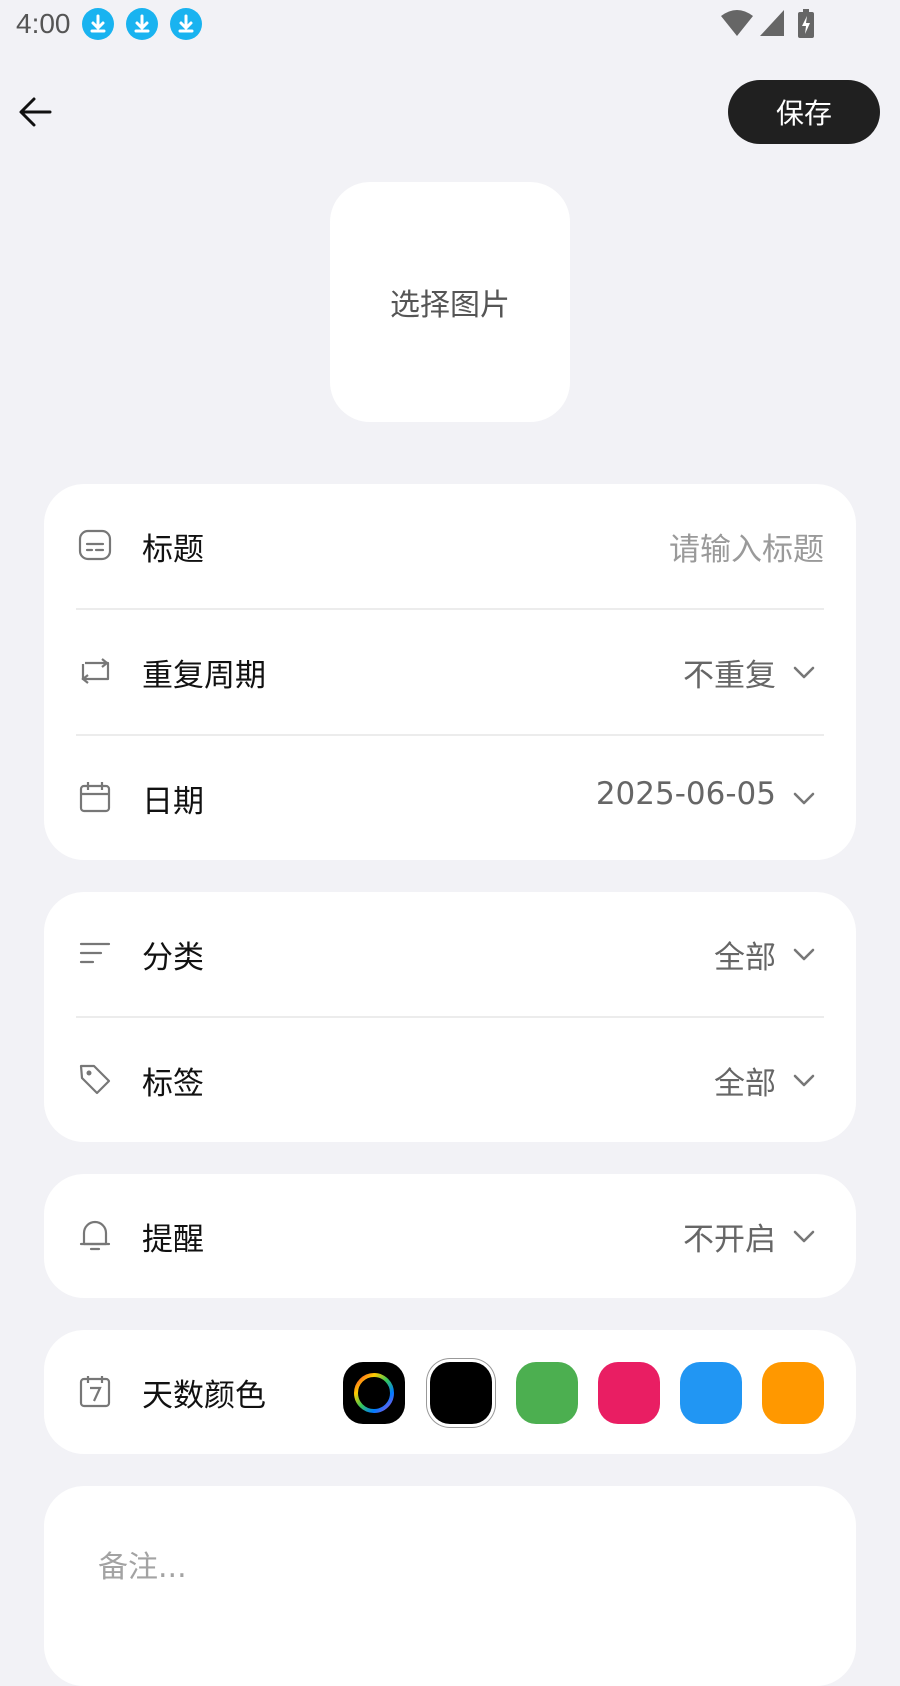 The image size is (900, 1686). What do you see at coordinates (43, 23) in the screenshot?
I see `status-time: 4:00` at bounding box center [43, 23].